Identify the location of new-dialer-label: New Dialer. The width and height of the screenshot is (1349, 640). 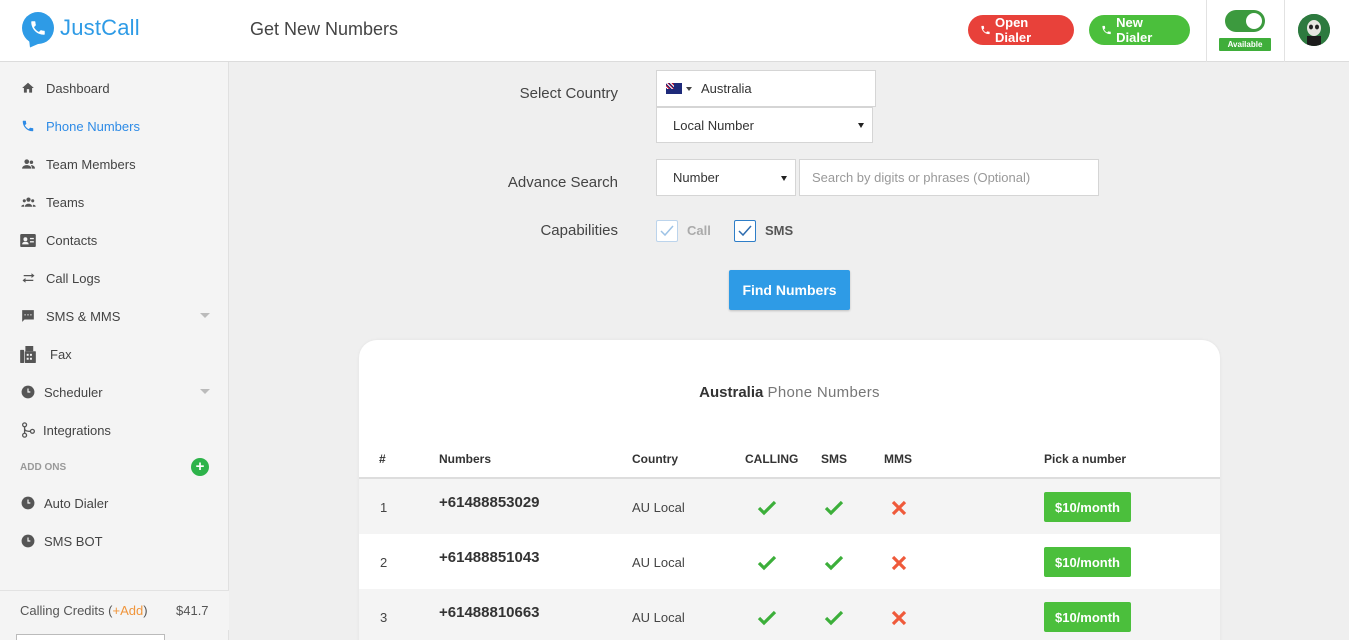
(1134, 30).